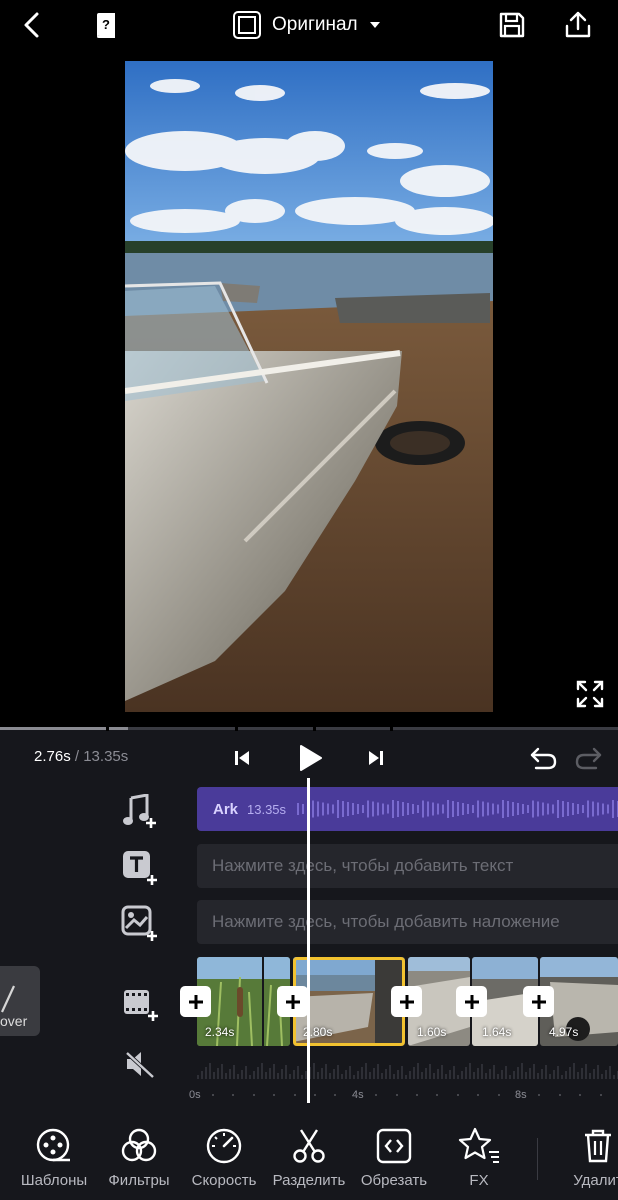  I want to click on save-icon, so click(512, 25).